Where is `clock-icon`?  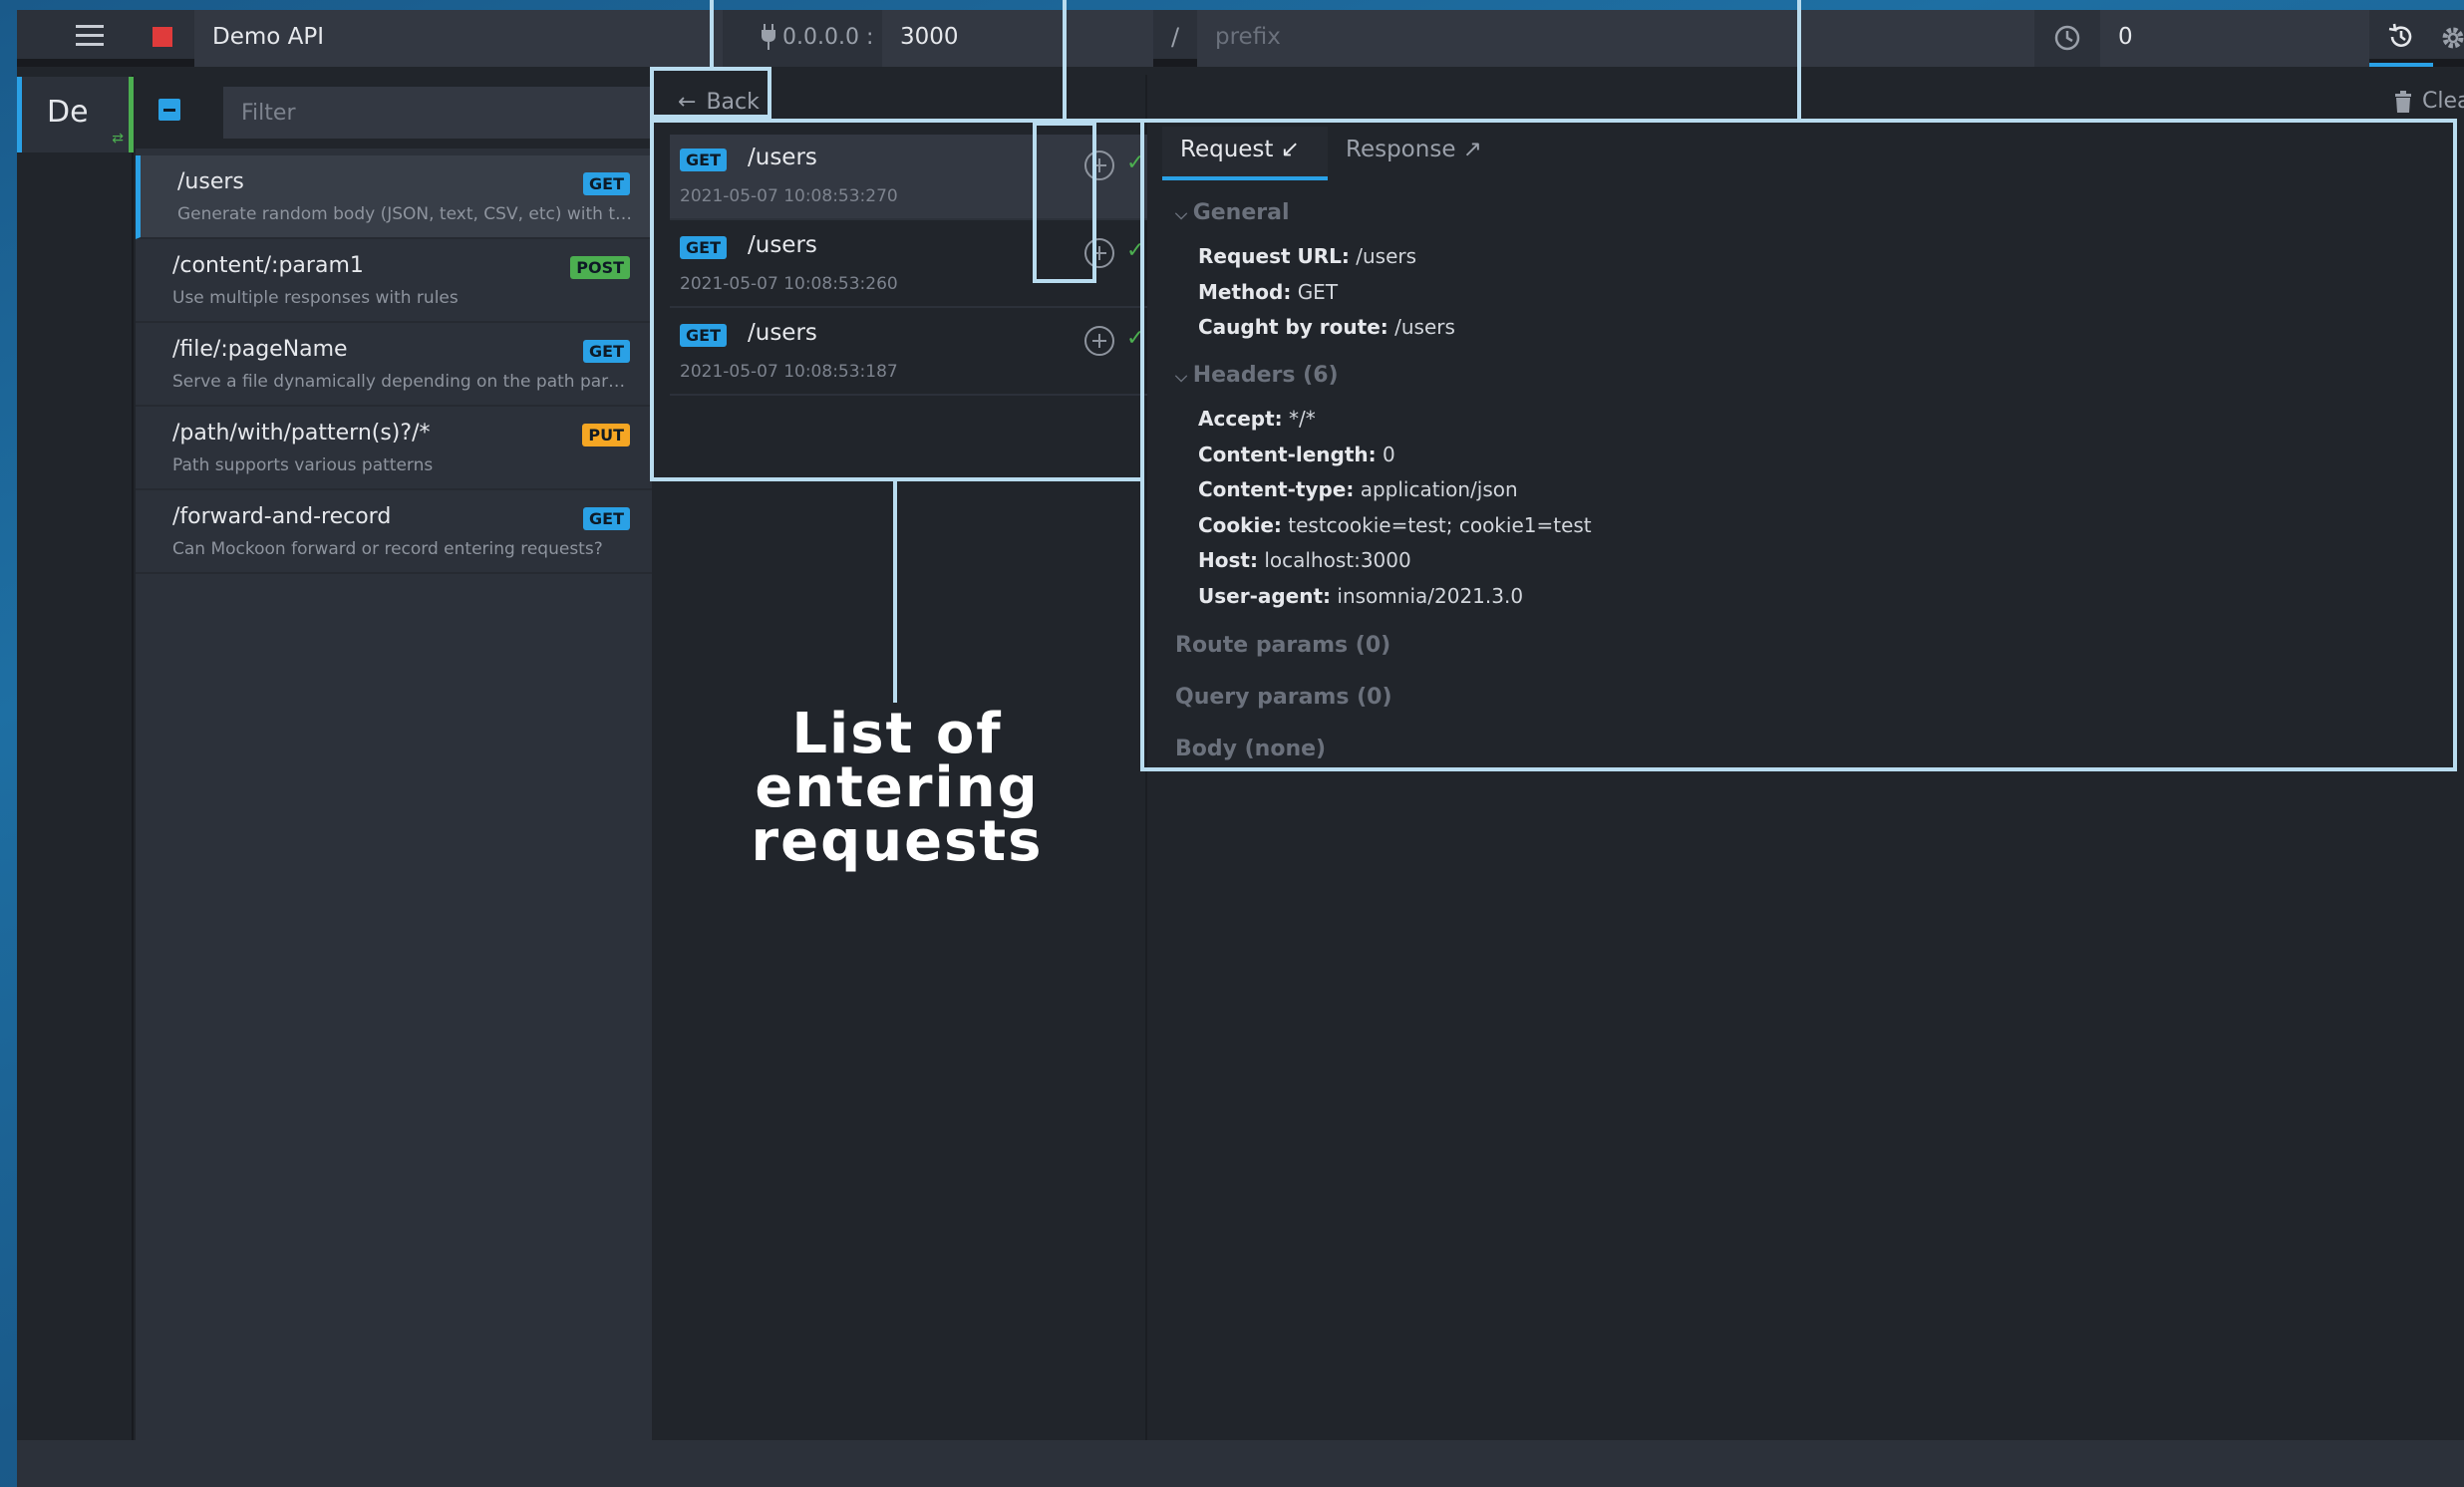 clock-icon is located at coordinates (2067, 38).